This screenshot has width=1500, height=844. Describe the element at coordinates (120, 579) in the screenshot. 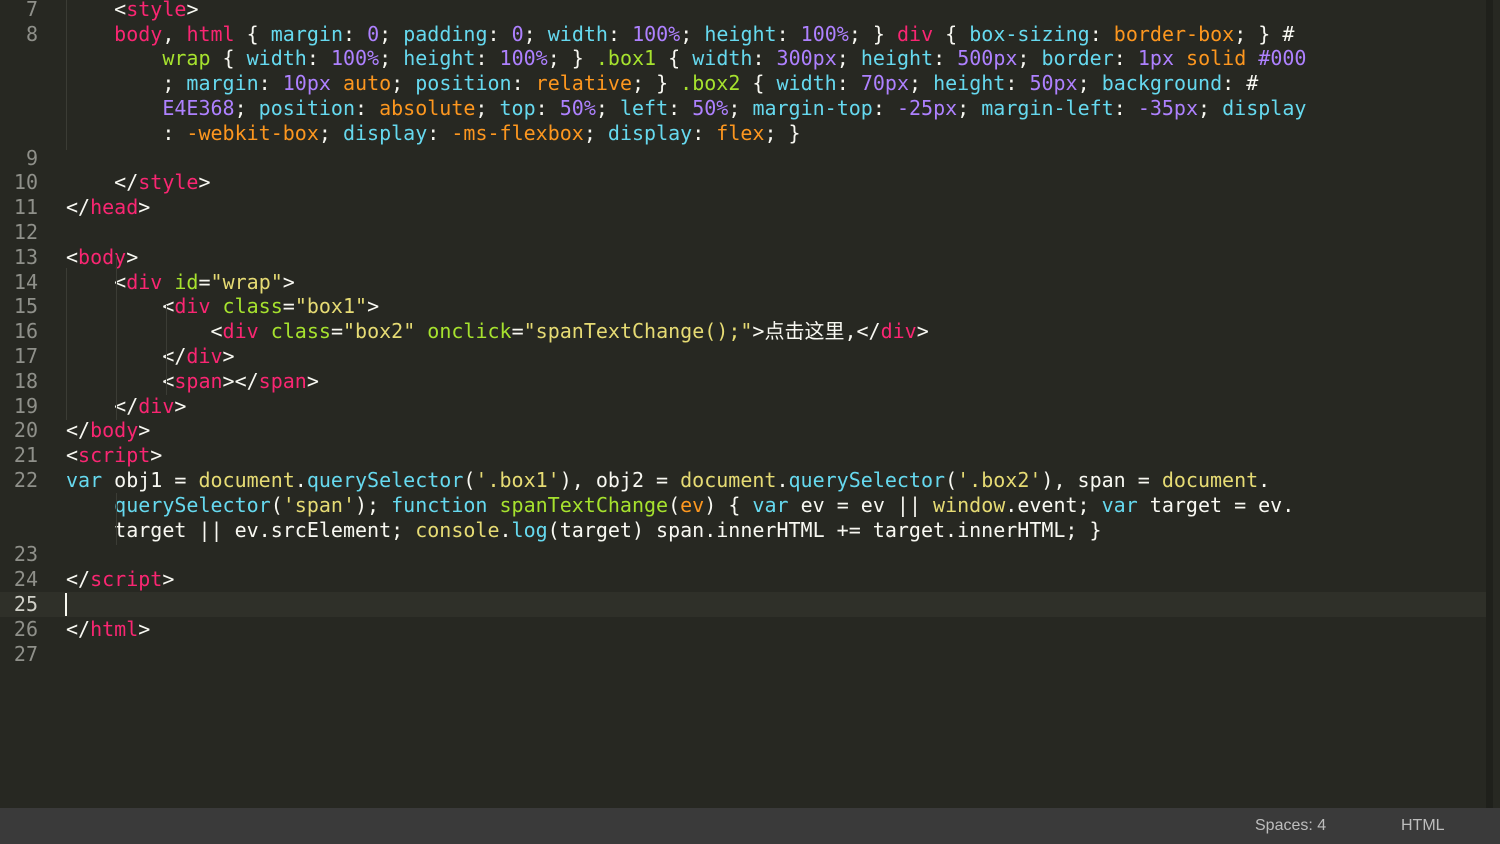

I see `code-line: </script>` at that location.